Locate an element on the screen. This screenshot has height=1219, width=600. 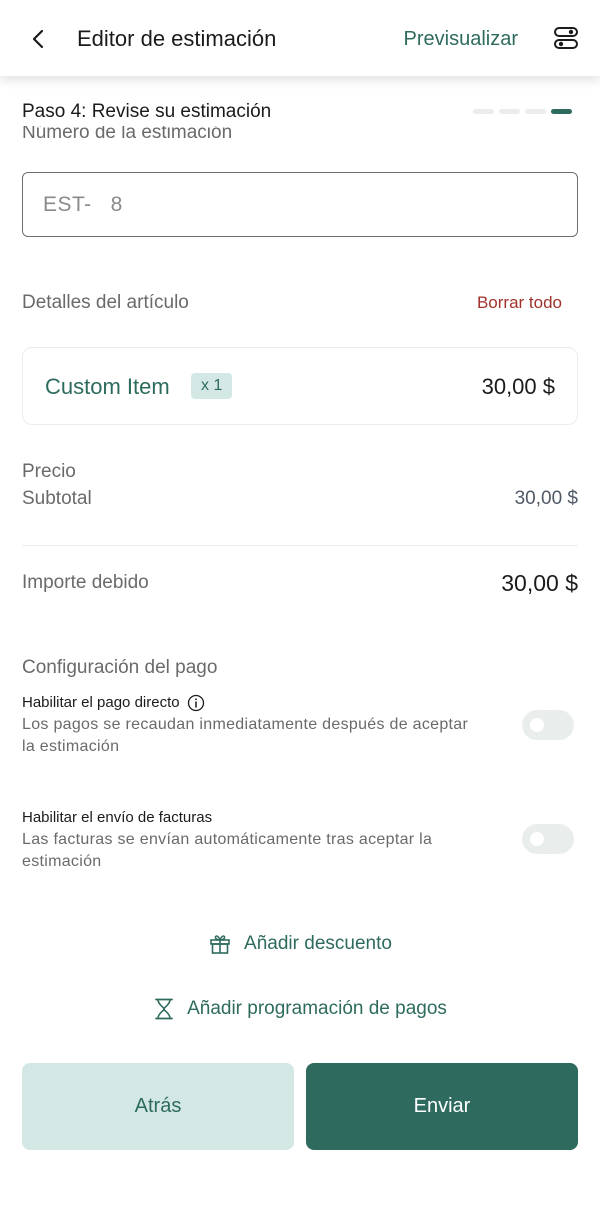
estimate-number-field: EST- 8 is located at coordinates (300, 204).